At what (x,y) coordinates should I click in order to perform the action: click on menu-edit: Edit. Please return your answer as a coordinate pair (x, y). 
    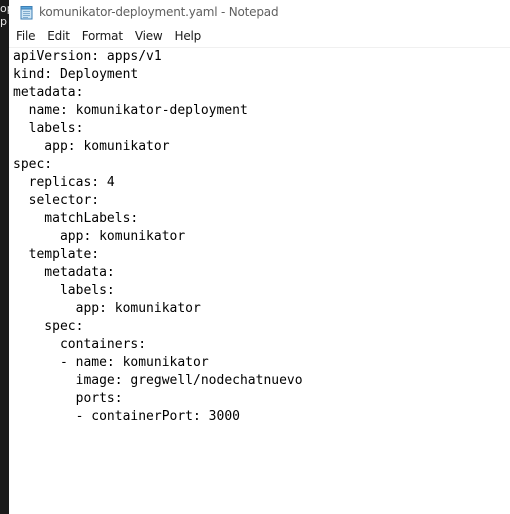
    Looking at the image, I should click on (58, 36).